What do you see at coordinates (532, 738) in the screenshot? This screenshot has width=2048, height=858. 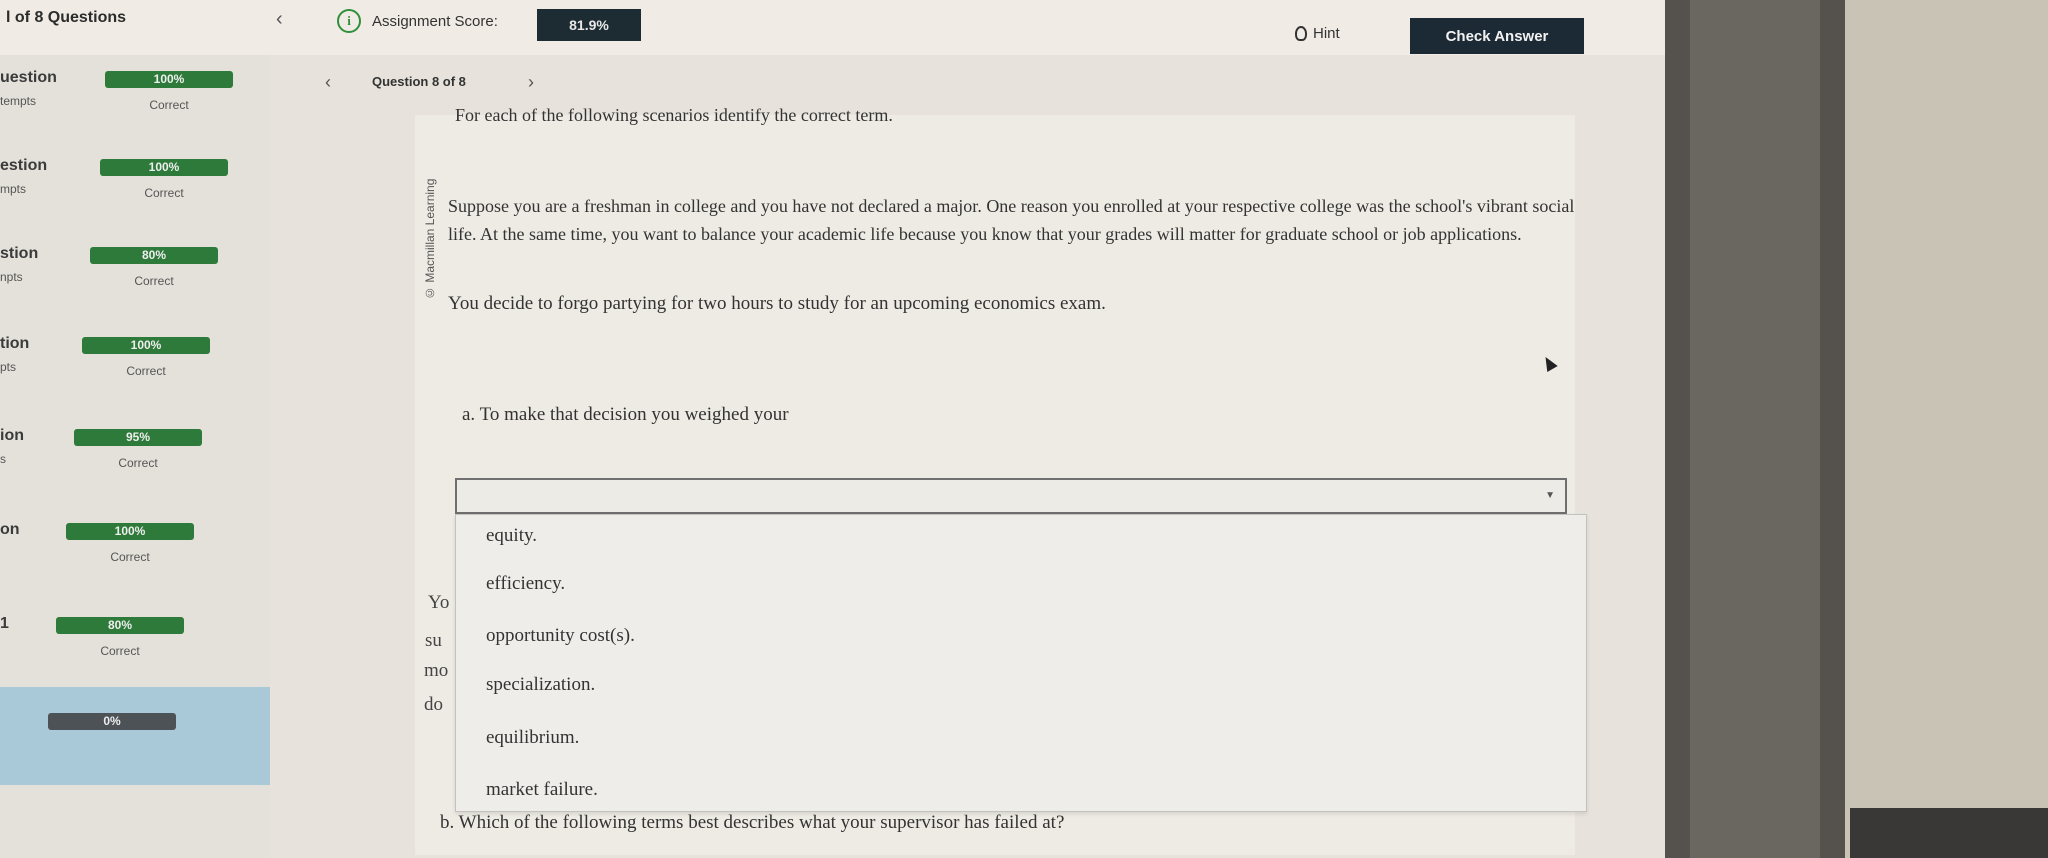 I see `dropdown-option-equilibrium: equilibrium.` at bounding box center [532, 738].